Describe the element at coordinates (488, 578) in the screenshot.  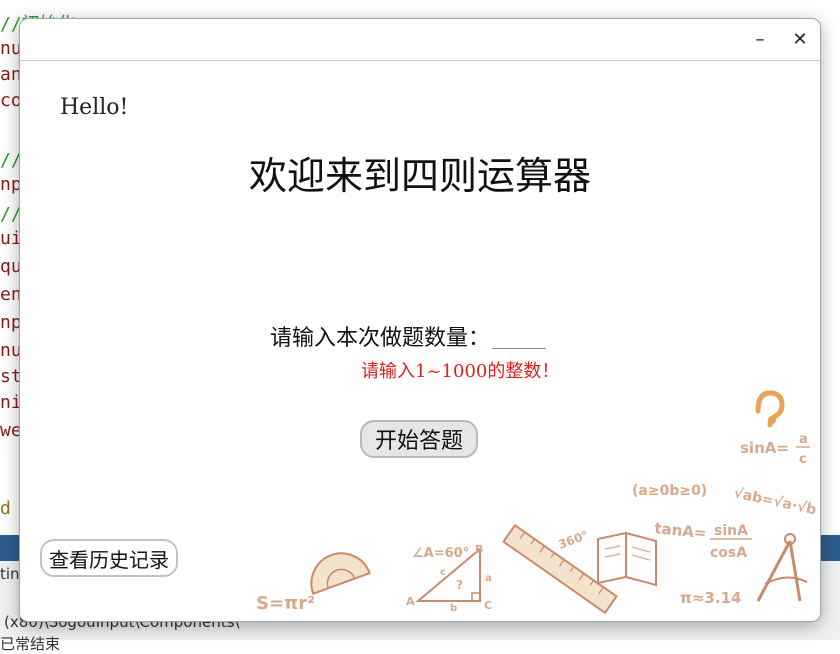
I see `triangle-side-a: a` at that location.